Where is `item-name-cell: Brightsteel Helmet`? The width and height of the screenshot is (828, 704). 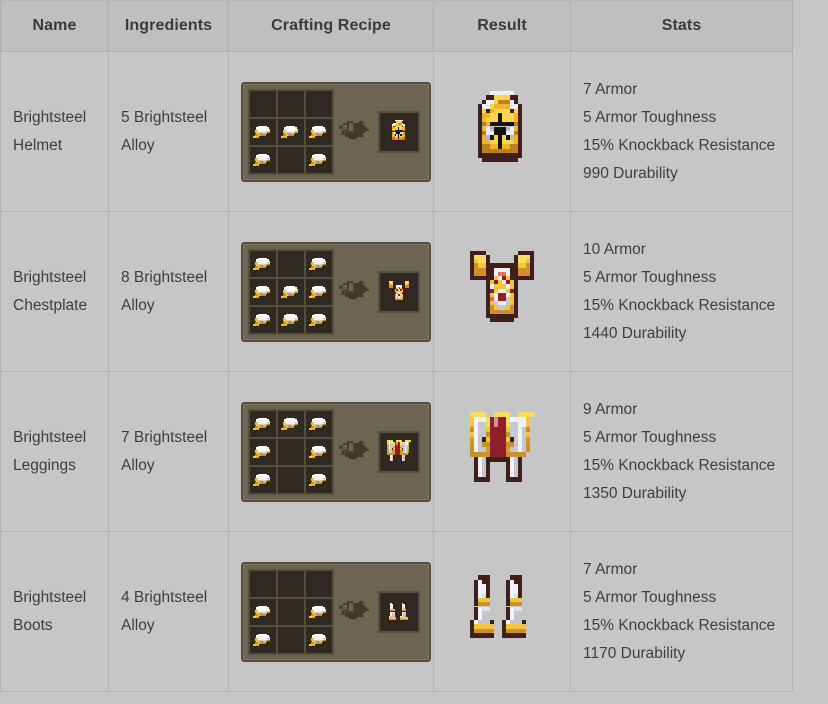
item-name-cell: Brightsteel Helmet is located at coordinates (54, 131).